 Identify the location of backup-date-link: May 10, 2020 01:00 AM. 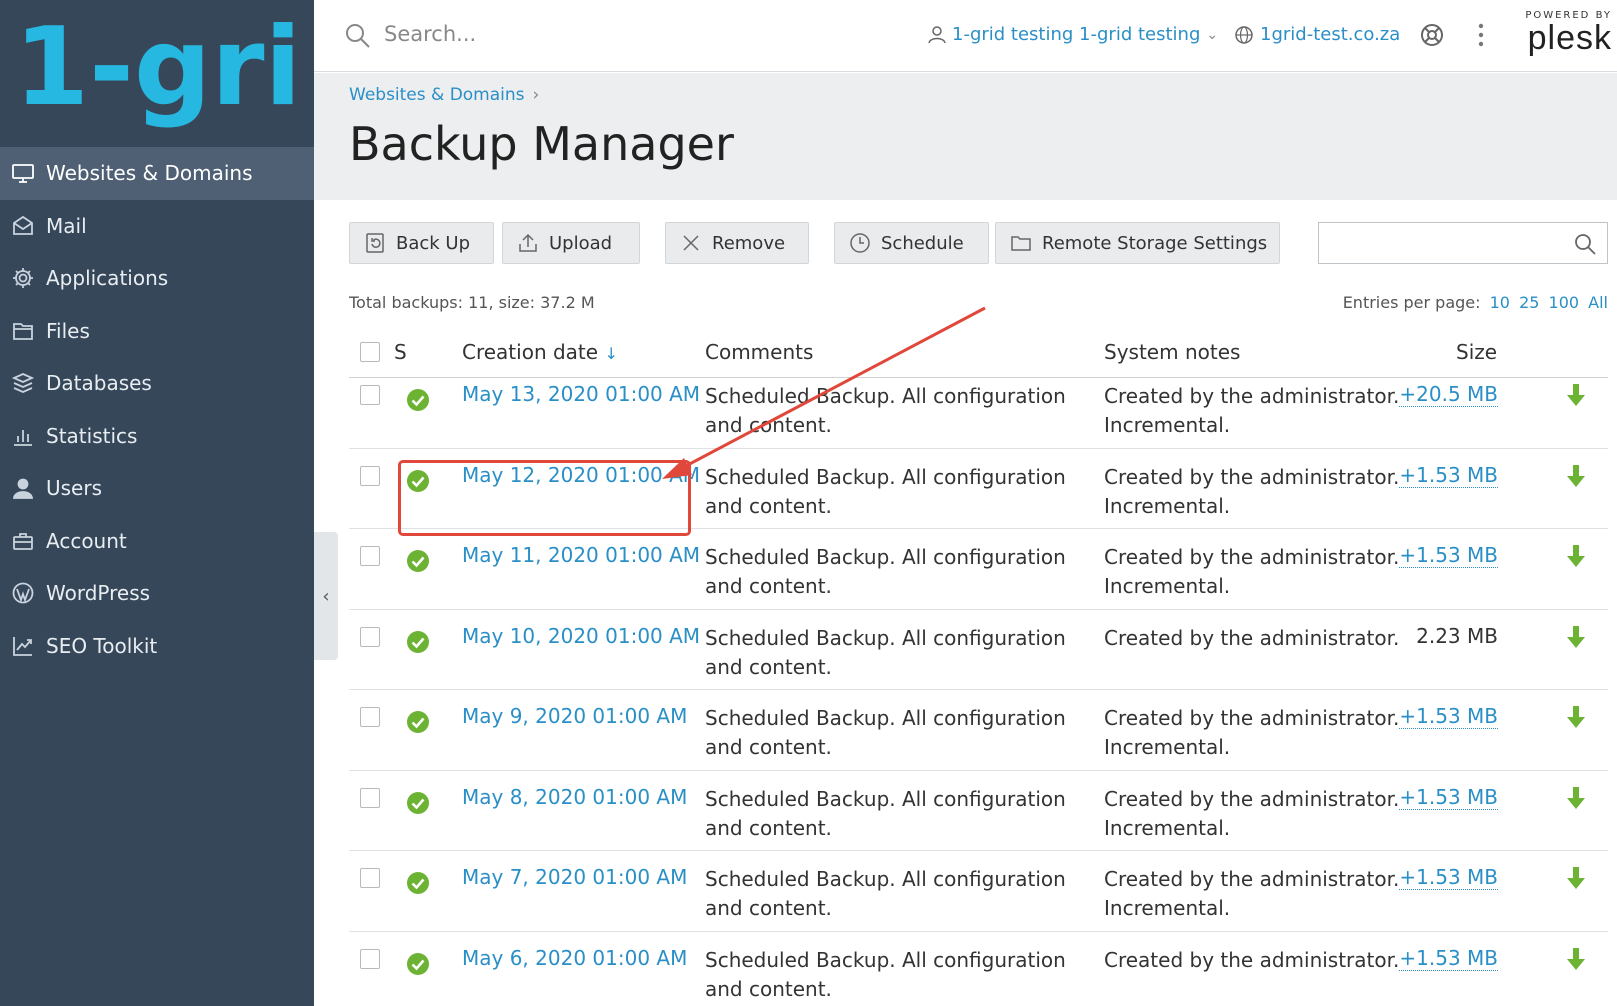
(581, 636).